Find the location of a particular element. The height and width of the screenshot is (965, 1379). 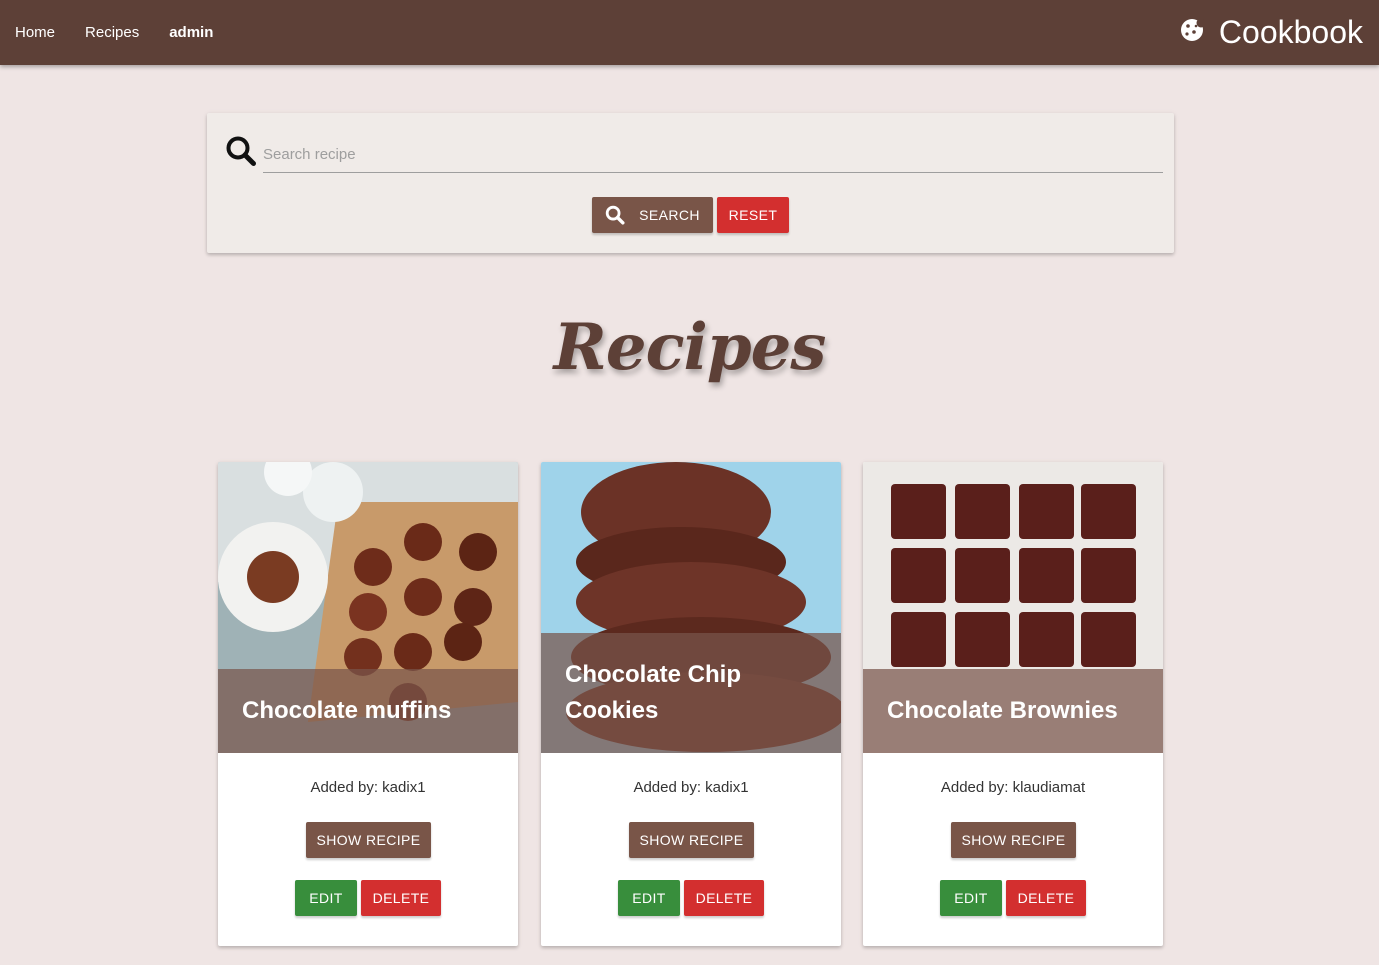

search-input is located at coordinates (713, 155).